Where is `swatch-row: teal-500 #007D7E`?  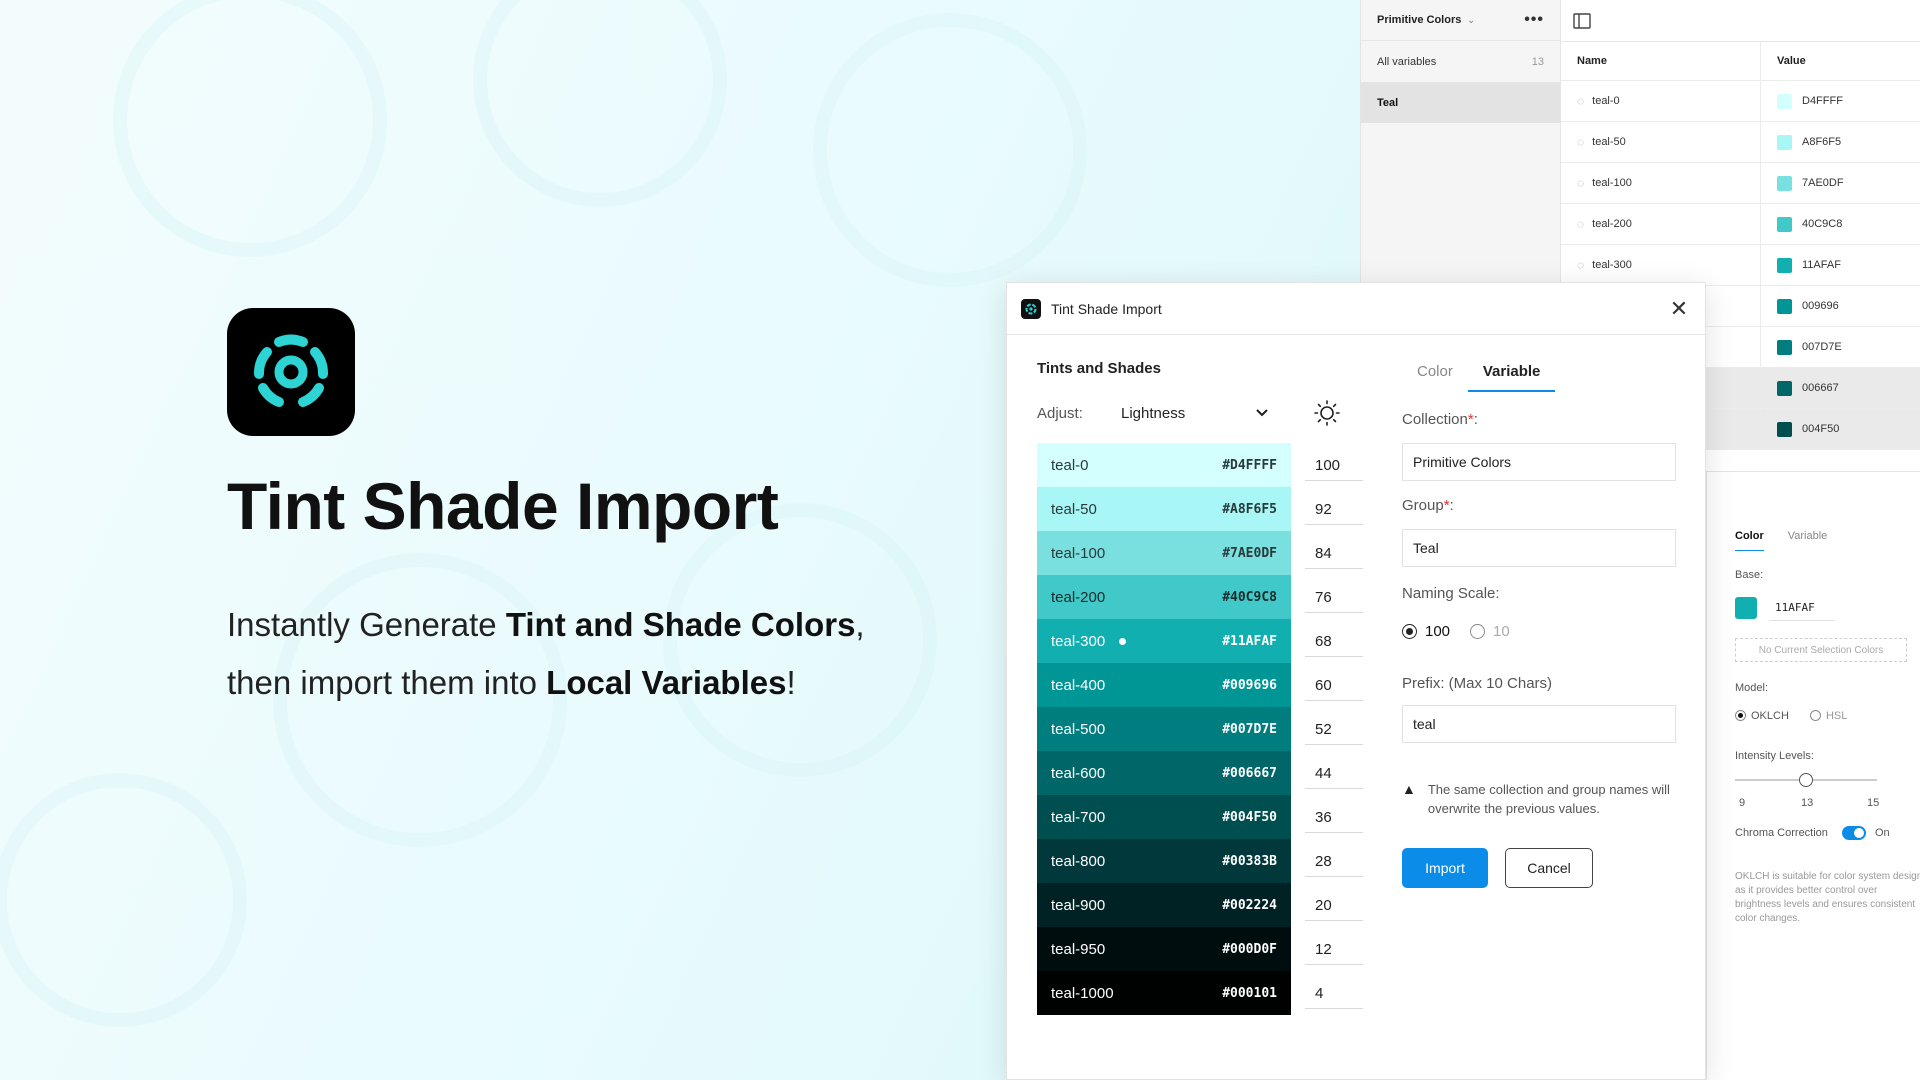
swatch-row: teal-500 #007D7E is located at coordinates (1164, 729).